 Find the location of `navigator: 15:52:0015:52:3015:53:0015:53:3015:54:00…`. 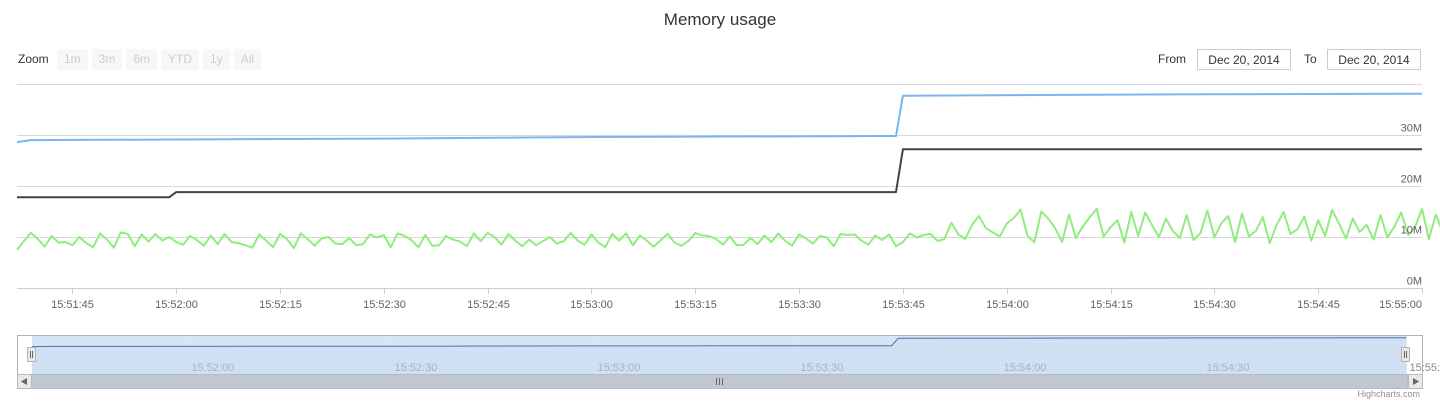

navigator: 15:52:0015:52:3015:53:0015:53:3015:54:00… is located at coordinates (728, 362).